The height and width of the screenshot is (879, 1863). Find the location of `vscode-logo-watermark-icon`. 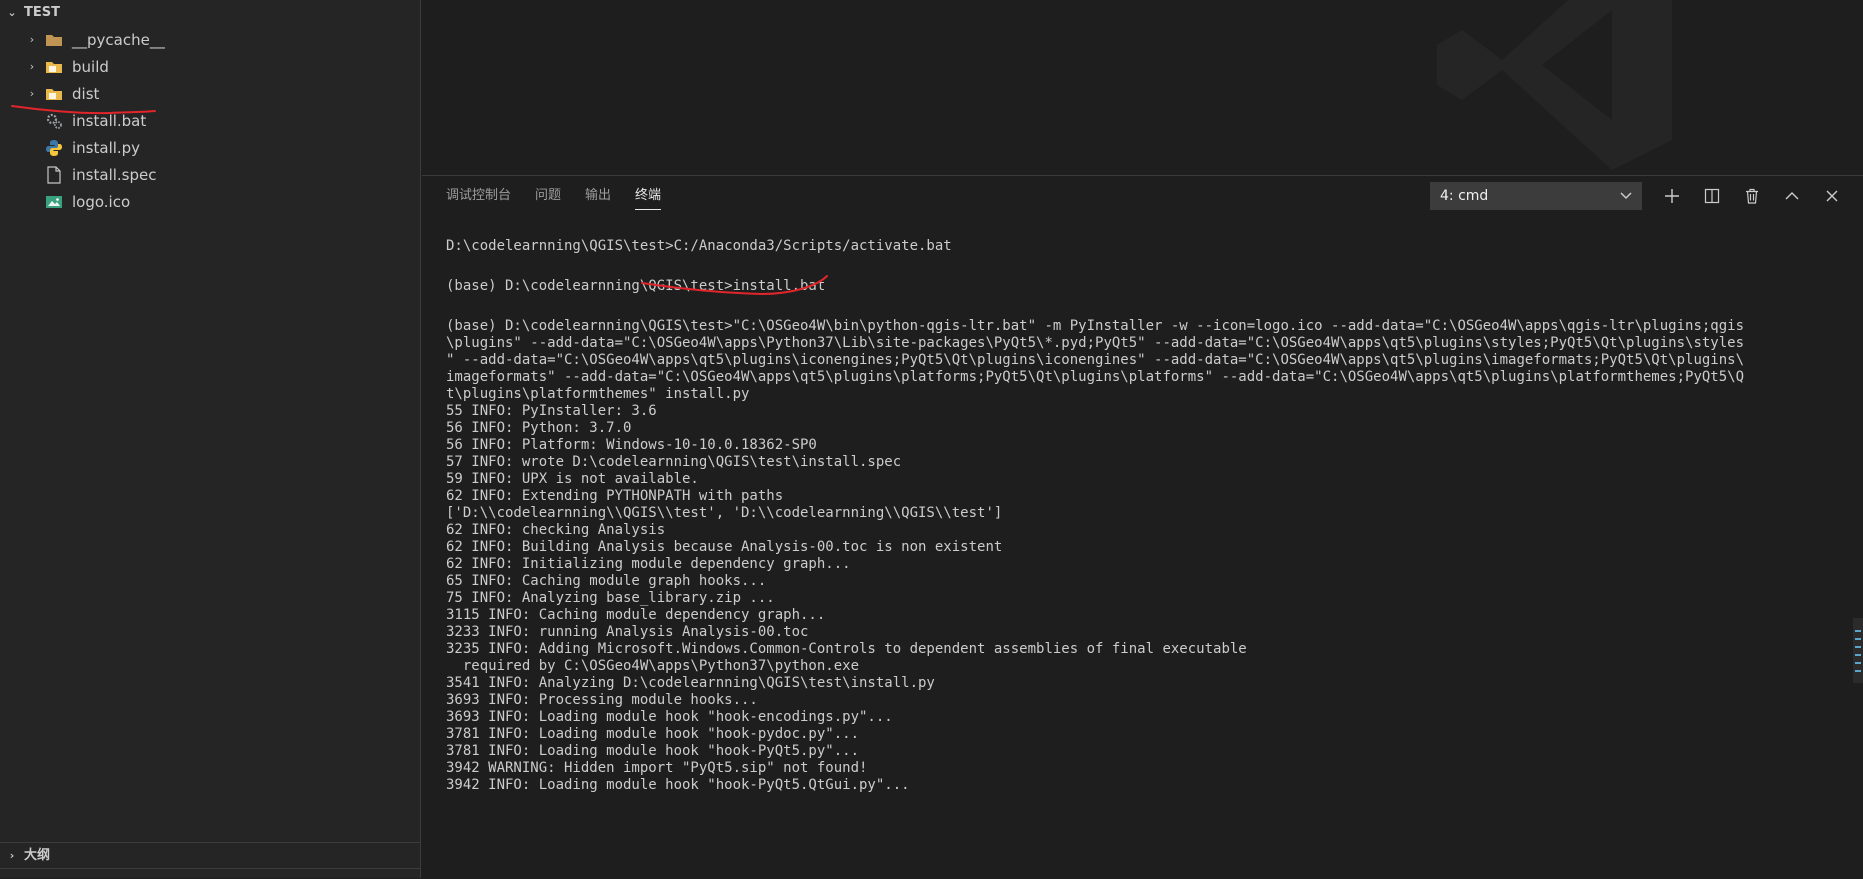

vscode-logo-watermark-icon is located at coordinates (1554, 85).